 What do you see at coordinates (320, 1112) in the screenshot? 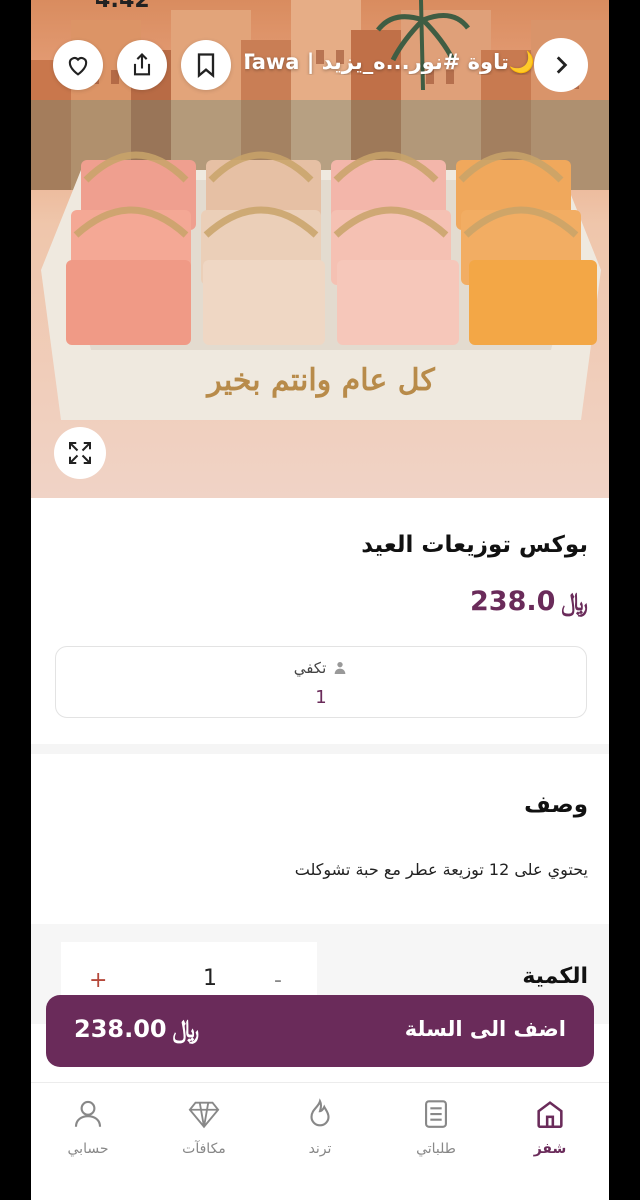
I see `flame-icon` at bounding box center [320, 1112].